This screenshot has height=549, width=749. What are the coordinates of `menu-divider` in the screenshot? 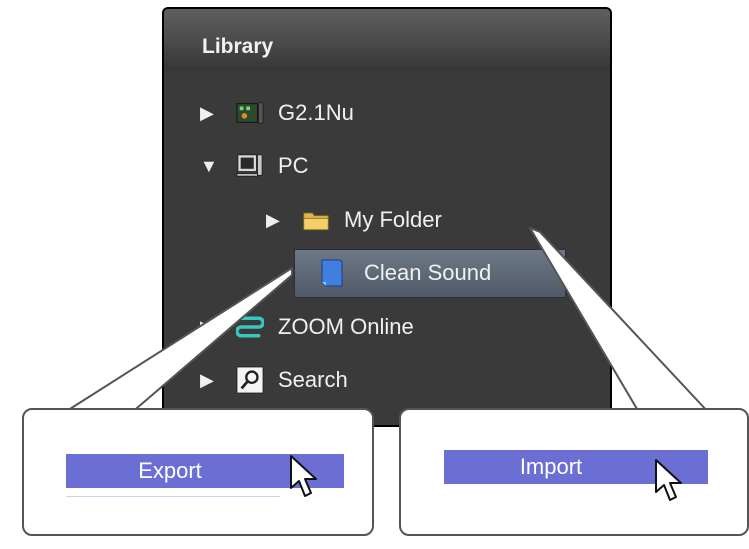 It's located at (173, 496).